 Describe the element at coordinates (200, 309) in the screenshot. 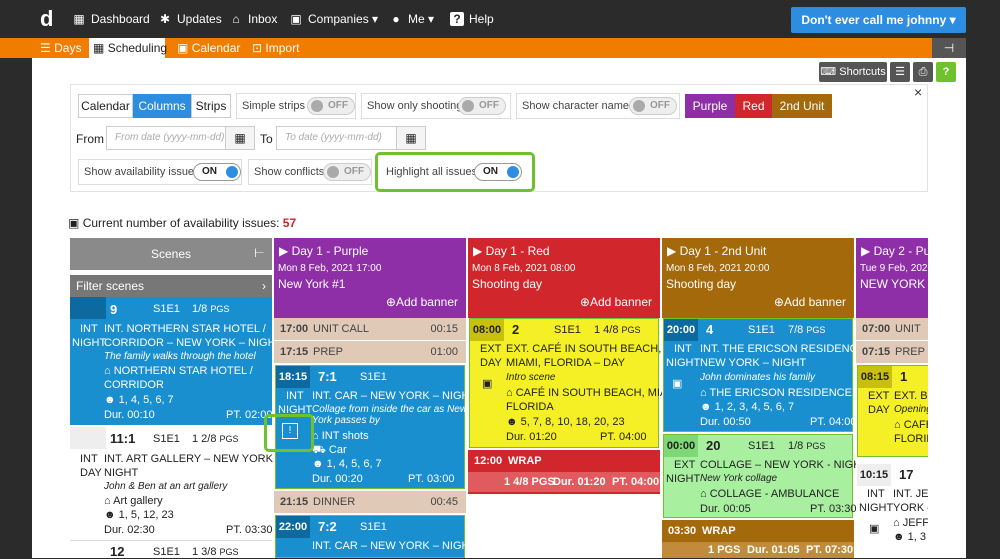

I see `scene-pages-value: 1/8` at that location.